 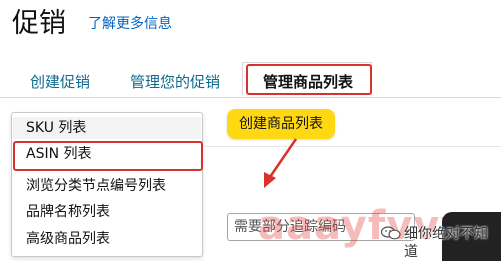 I want to click on create-product-list-button: 创建商品列表, so click(x=281, y=124).